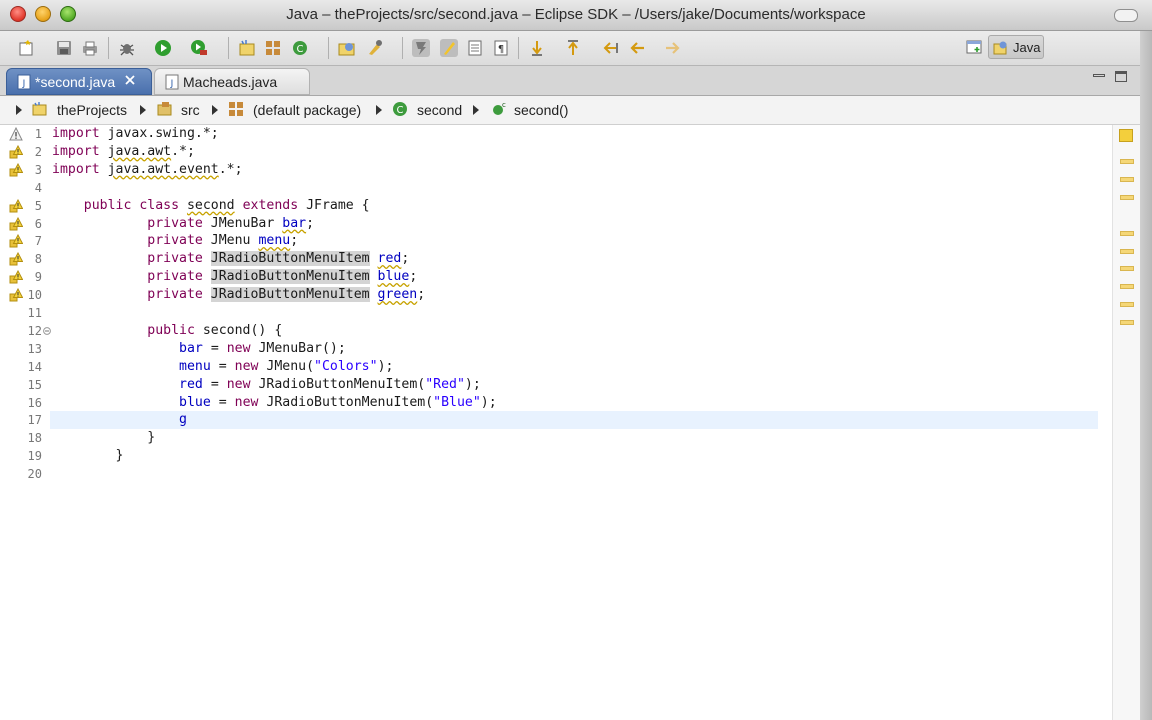 The image size is (1152, 720). What do you see at coordinates (550, 170) in the screenshot?
I see `code-line: 3 import java.awt.event.*;` at bounding box center [550, 170].